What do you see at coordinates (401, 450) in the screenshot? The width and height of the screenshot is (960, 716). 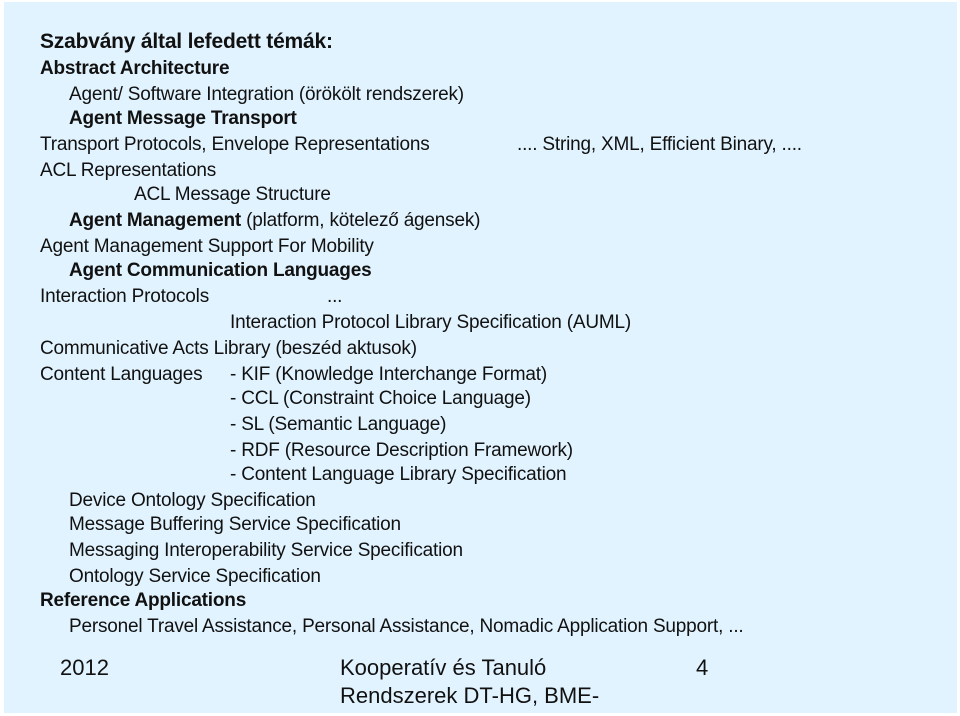 I see `content-language-rdf: - RDF (Resource Description Framework)` at bounding box center [401, 450].